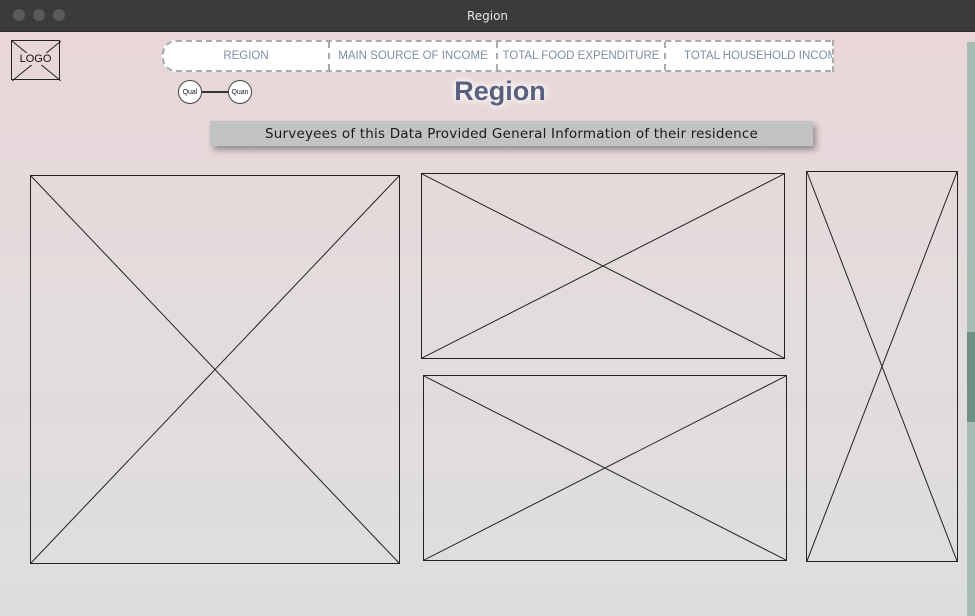 The image size is (975, 616). I want to click on logo-placeholder: LOGO, so click(36, 60).